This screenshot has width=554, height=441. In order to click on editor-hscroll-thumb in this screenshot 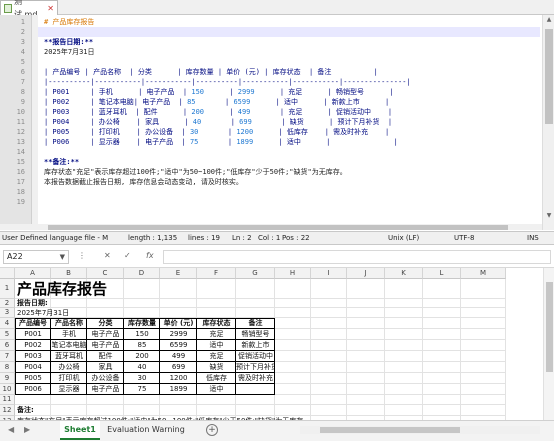, I will do `click(278, 227)`.